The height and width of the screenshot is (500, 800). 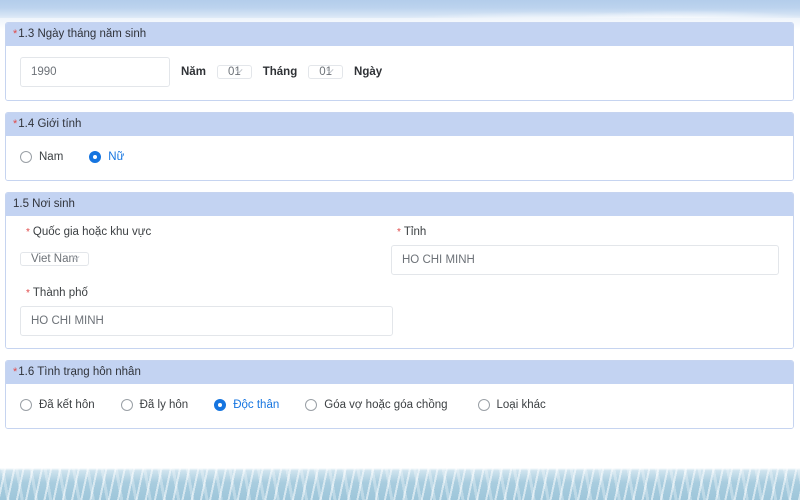 I want to click on birth-year-unit-label: Năm, so click(x=193, y=72).